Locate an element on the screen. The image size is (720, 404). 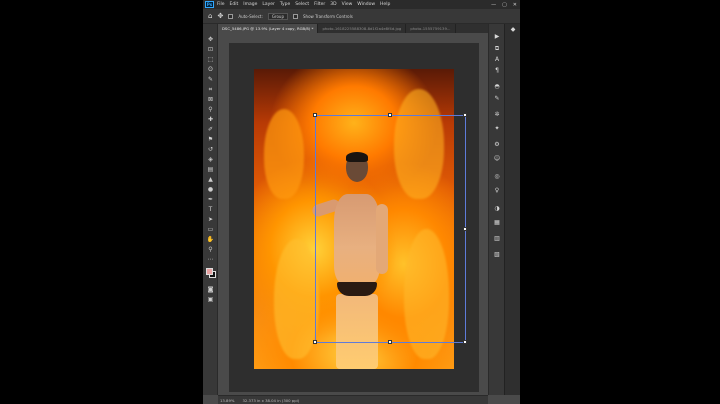
libraries-icon: ☺ is located at coordinates (497, 158).